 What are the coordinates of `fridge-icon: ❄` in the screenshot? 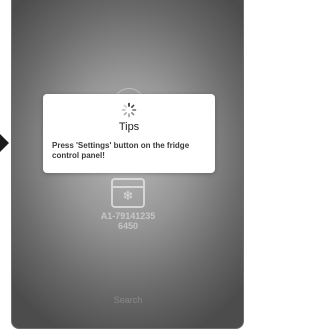 It's located at (128, 193).